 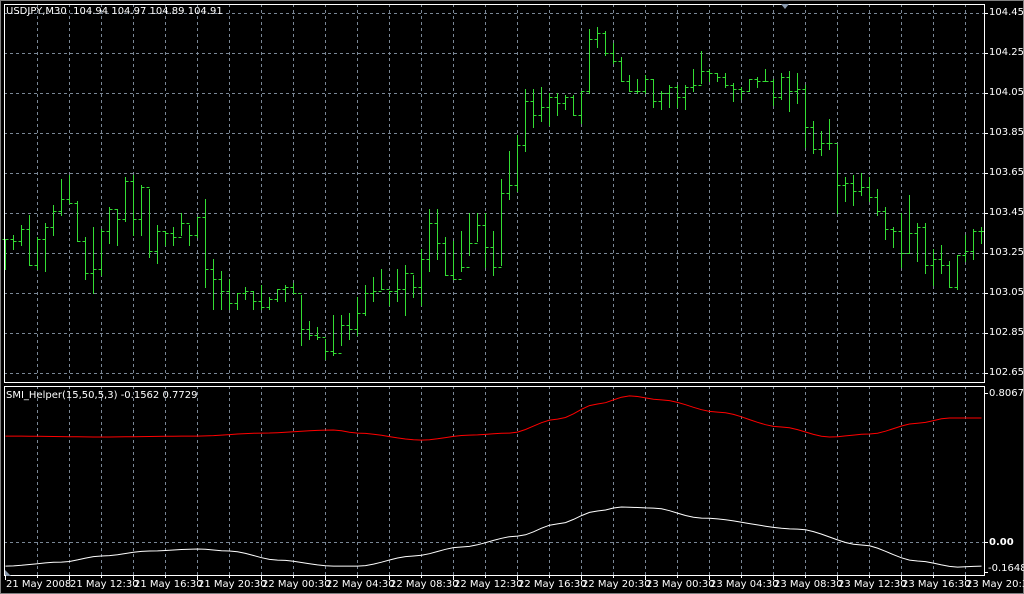 What do you see at coordinates (140, 395) in the screenshot?
I see `indicator-main-value: -0.1562` at bounding box center [140, 395].